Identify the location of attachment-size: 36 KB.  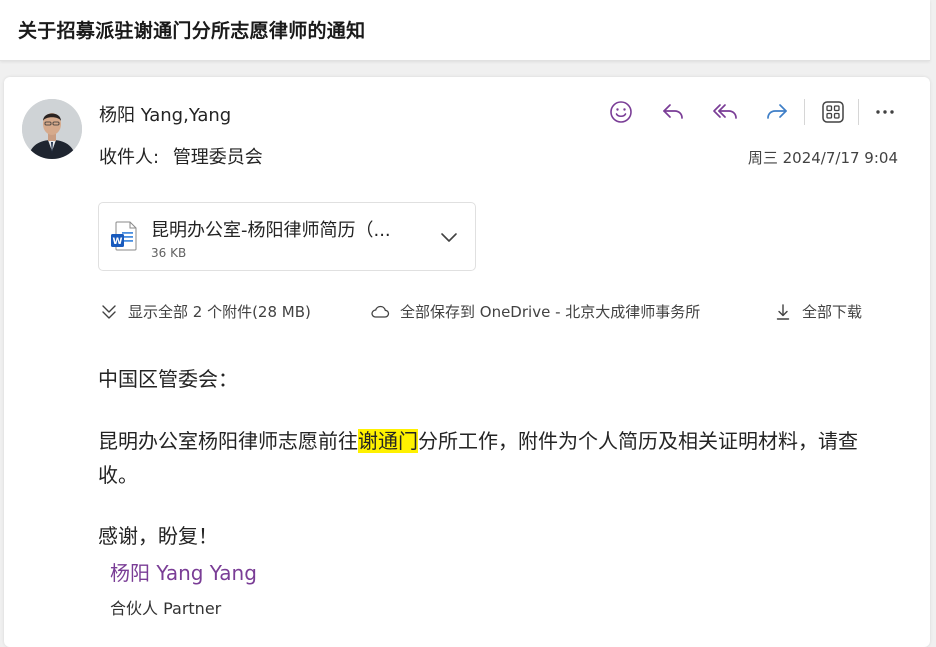
(169, 253).